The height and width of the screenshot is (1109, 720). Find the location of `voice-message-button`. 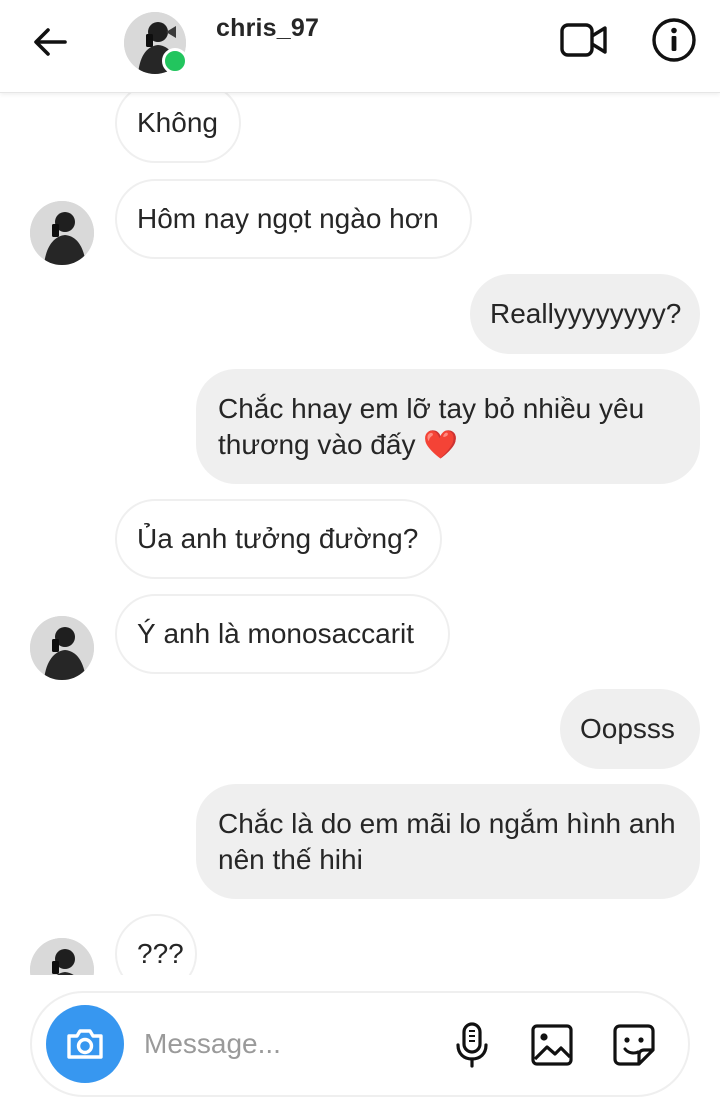

voice-message-button is located at coordinates (472, 1045).